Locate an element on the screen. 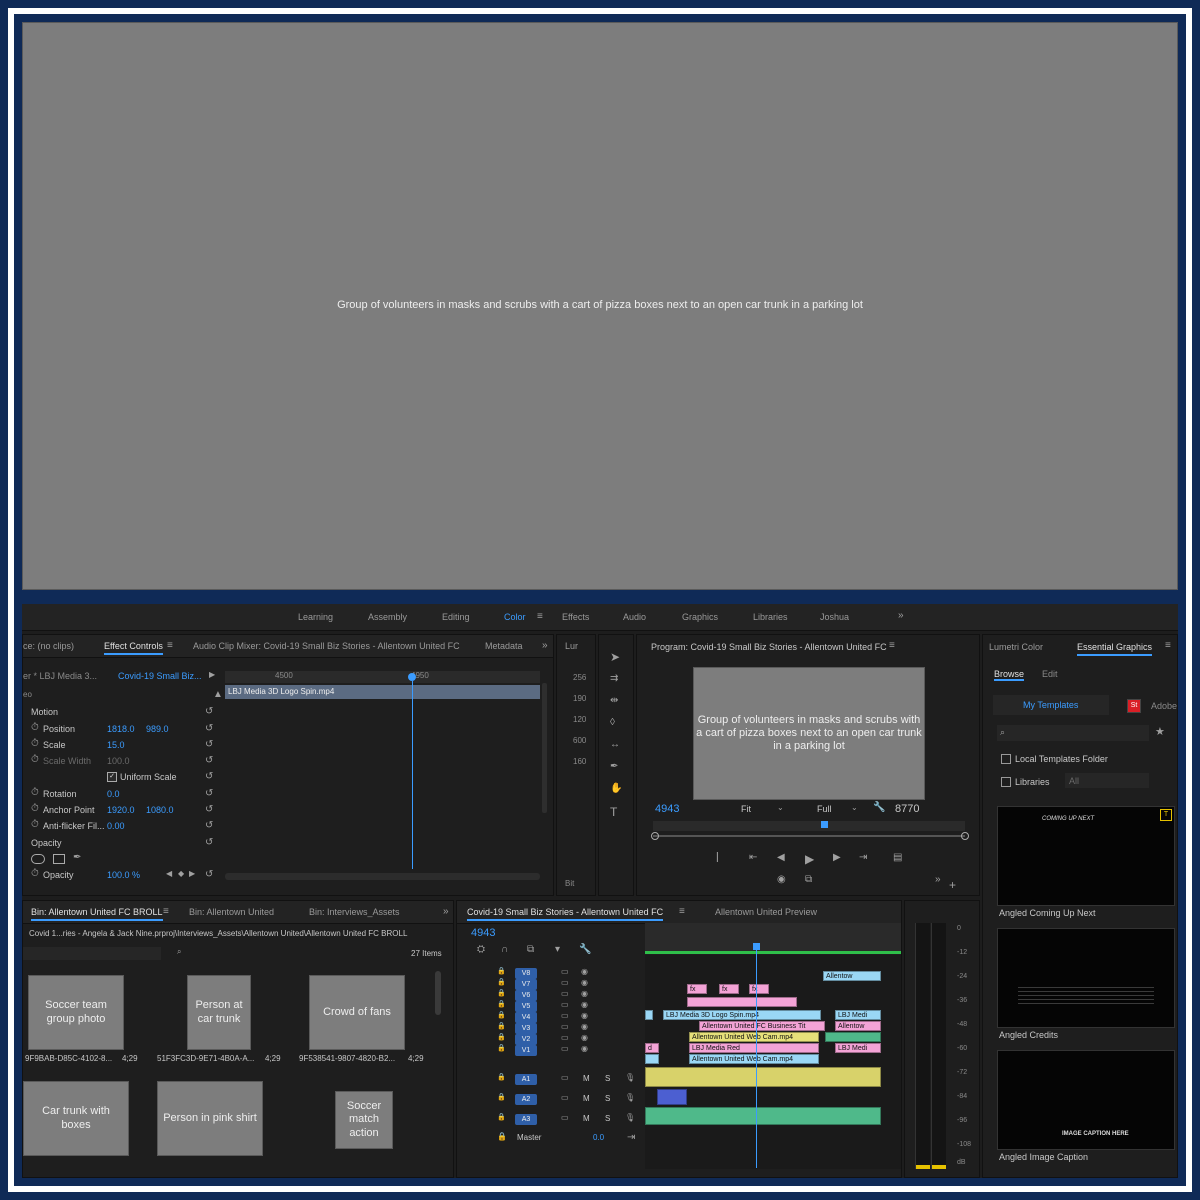  reset-motion-icon: ↺ is located at coordinates (209, 712).